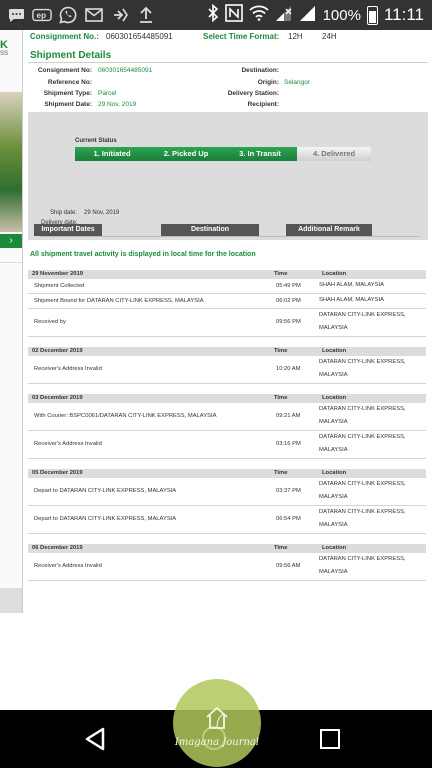 The image size is (432, 768). What do you see at coordinates (213, 14) in the screenshot?
I see `bluetooth-icon` at bounding box center [213, 14].